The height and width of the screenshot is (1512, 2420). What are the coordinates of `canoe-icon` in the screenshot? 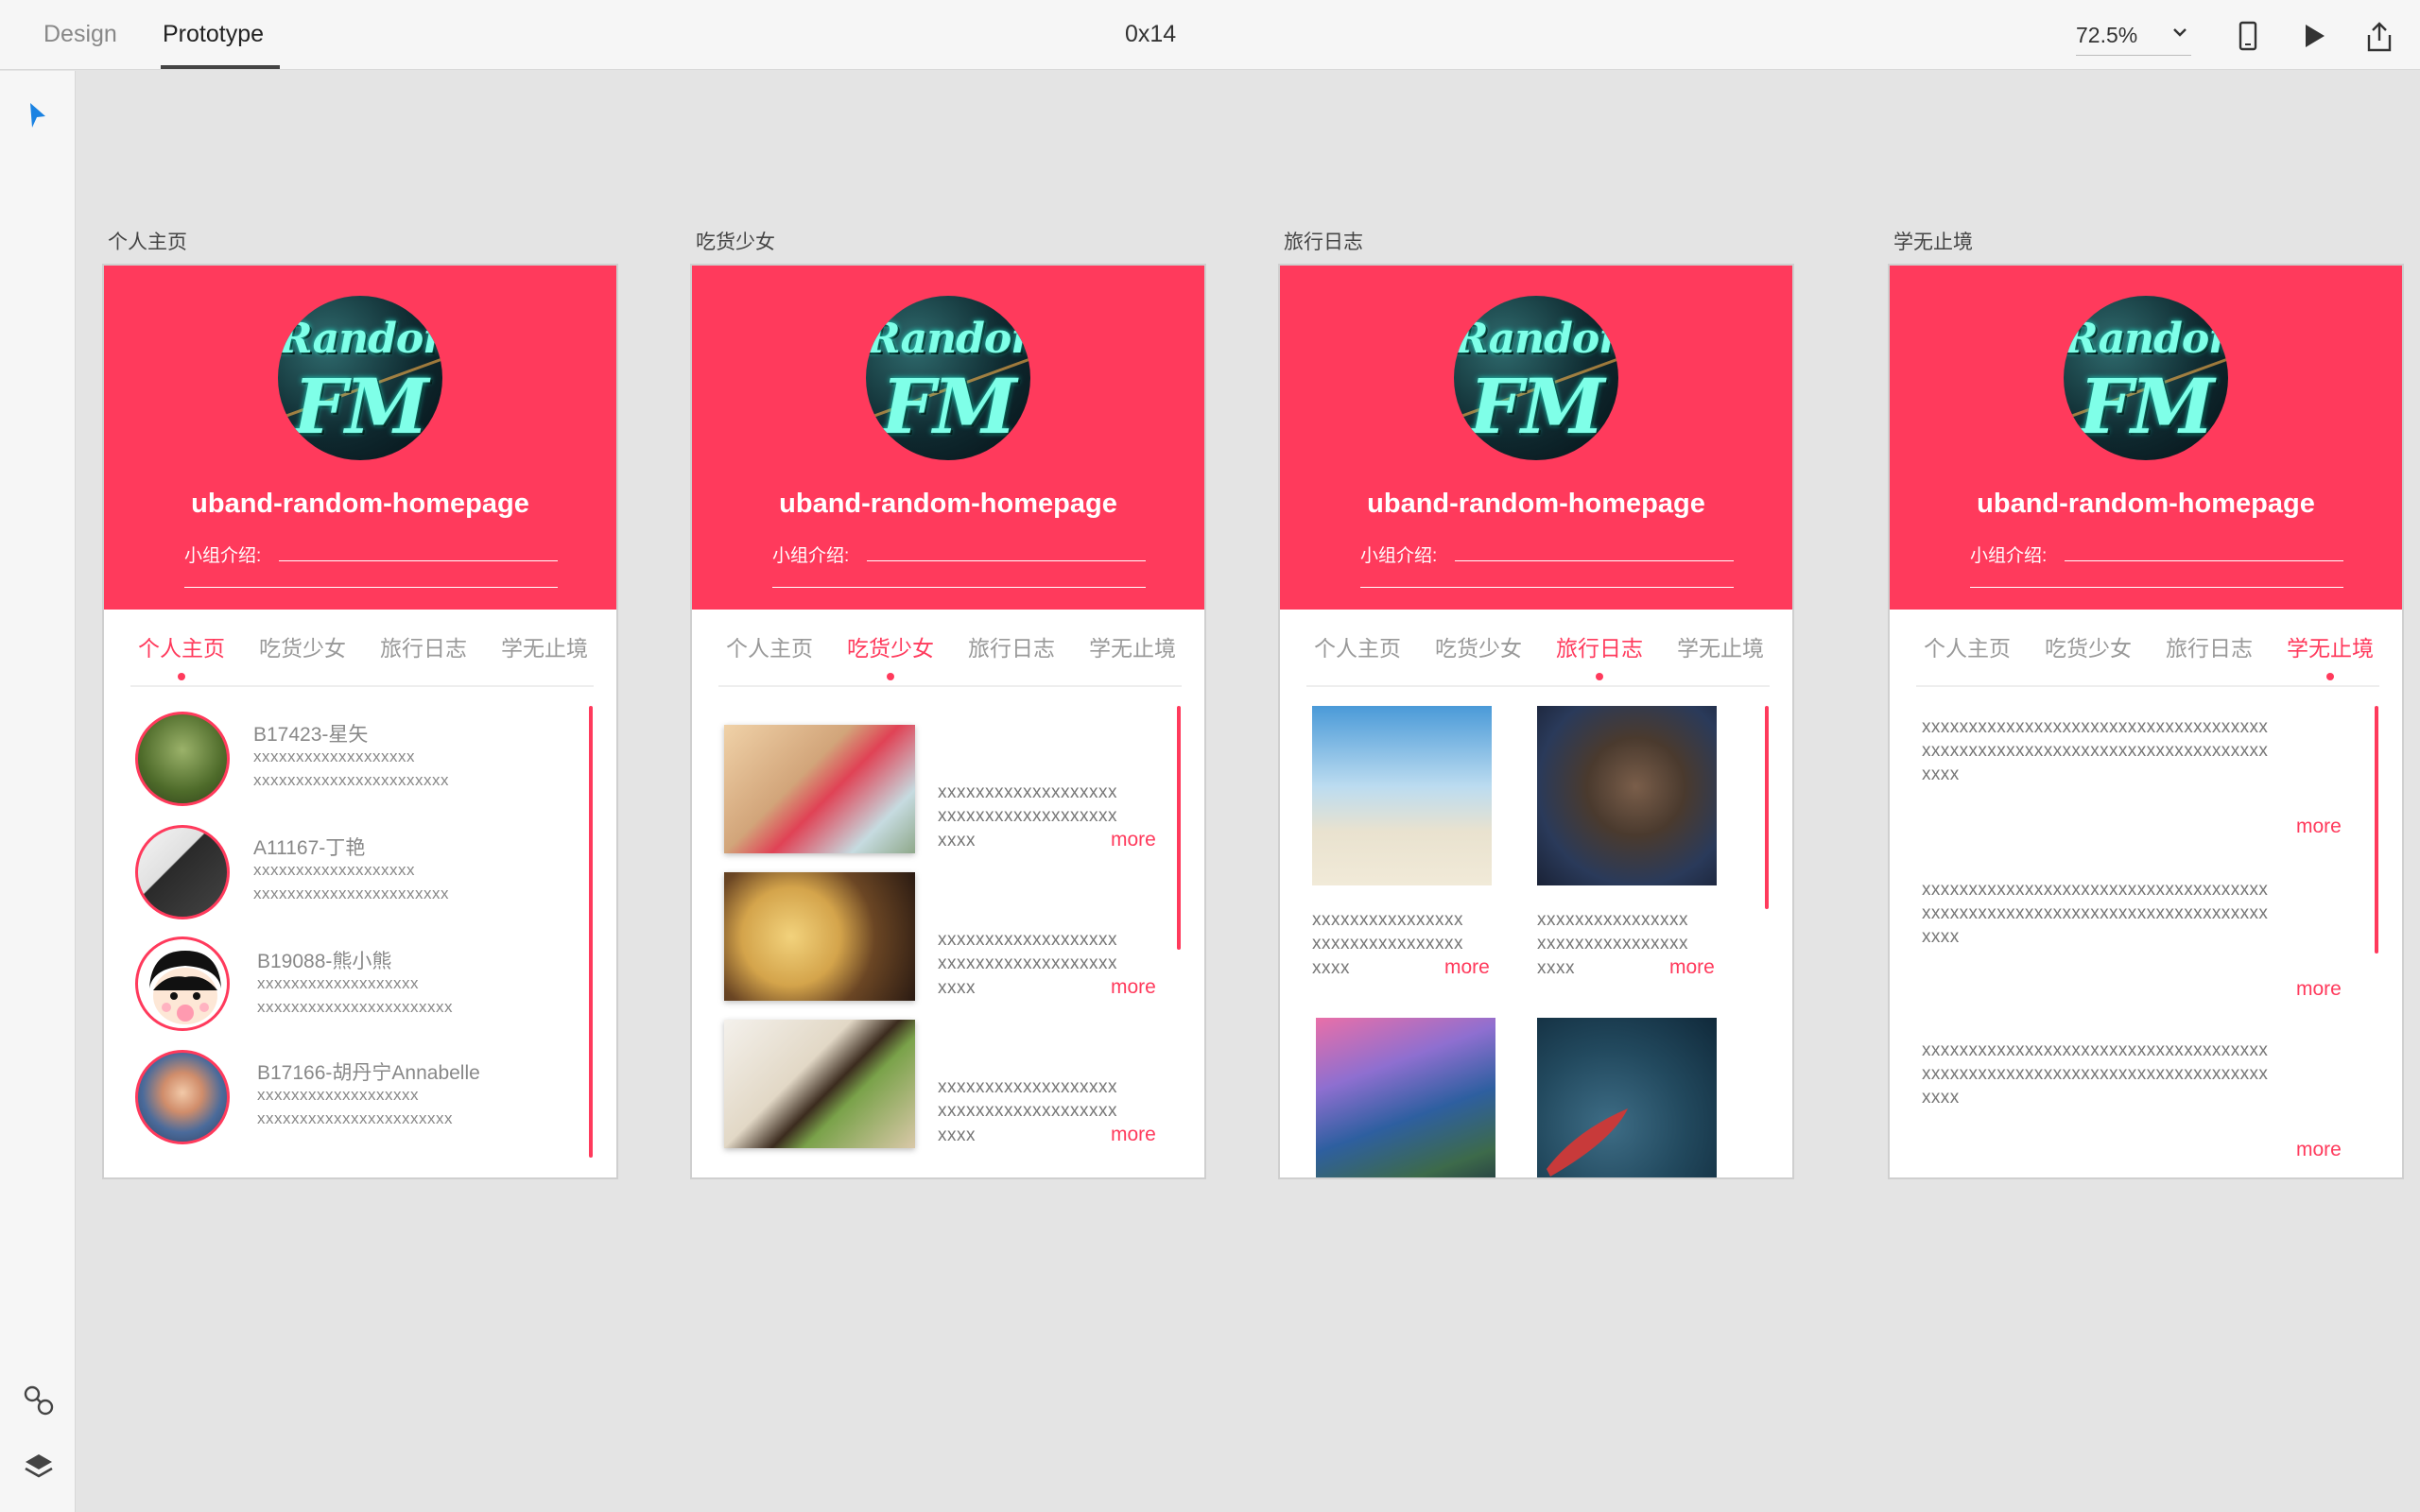 It's located at (1587, 1142).